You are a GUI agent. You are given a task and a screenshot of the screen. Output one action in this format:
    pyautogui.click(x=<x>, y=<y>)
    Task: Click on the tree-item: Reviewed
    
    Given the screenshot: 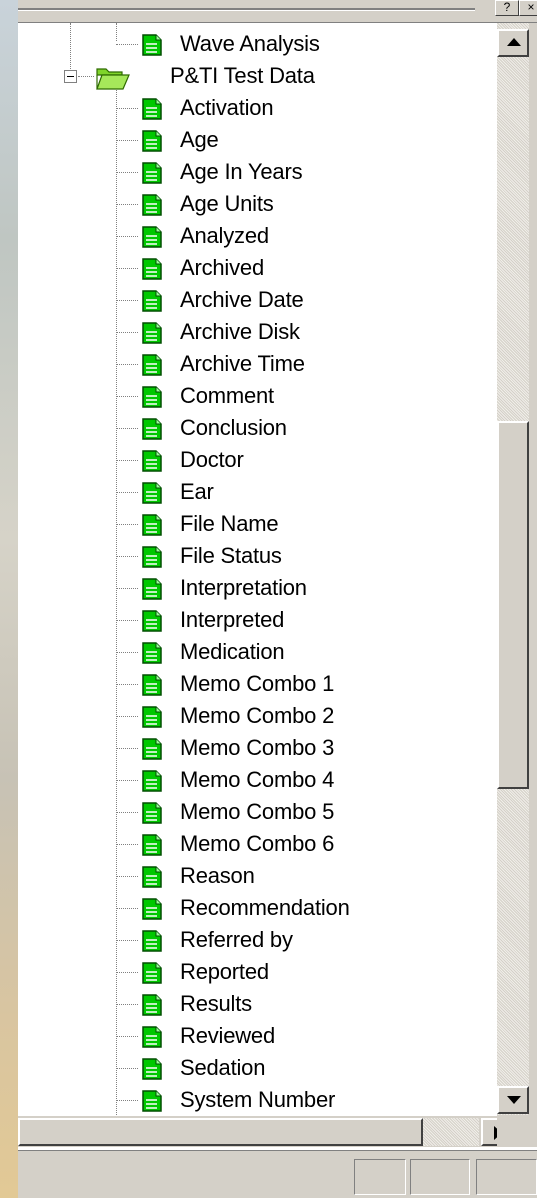 What is the action you would take?
    pyautogui.click(x=257, y=1036)
    